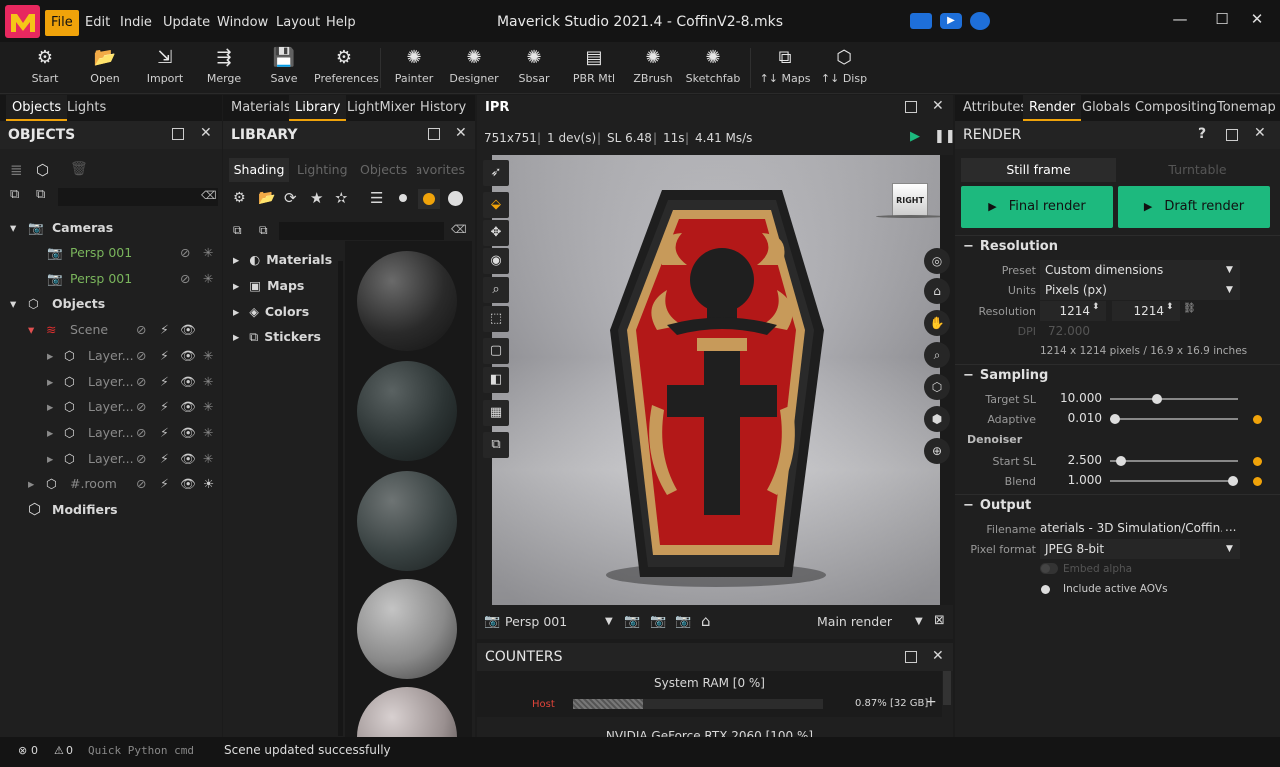  Describe the element at coordinates (1131, 528) in the screenshot. I see `filename-input: aterials - 3D Simulation/Coffin.jpg` at that location.